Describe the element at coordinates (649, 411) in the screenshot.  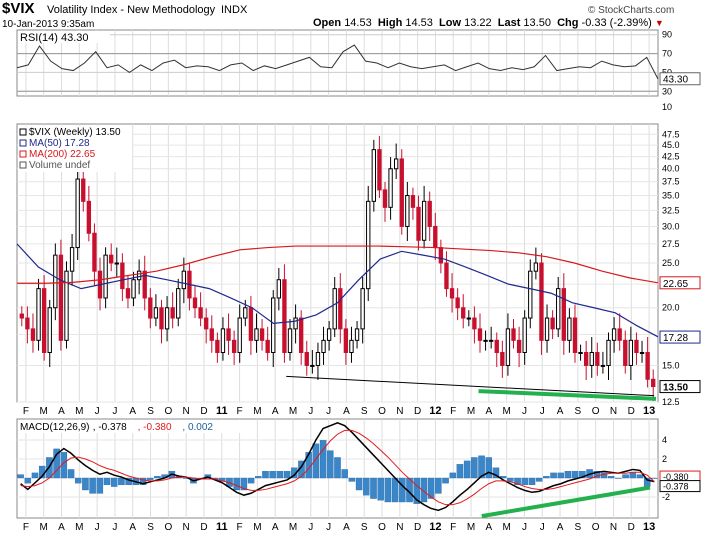
I see `x-tick-label: 13` at that location.